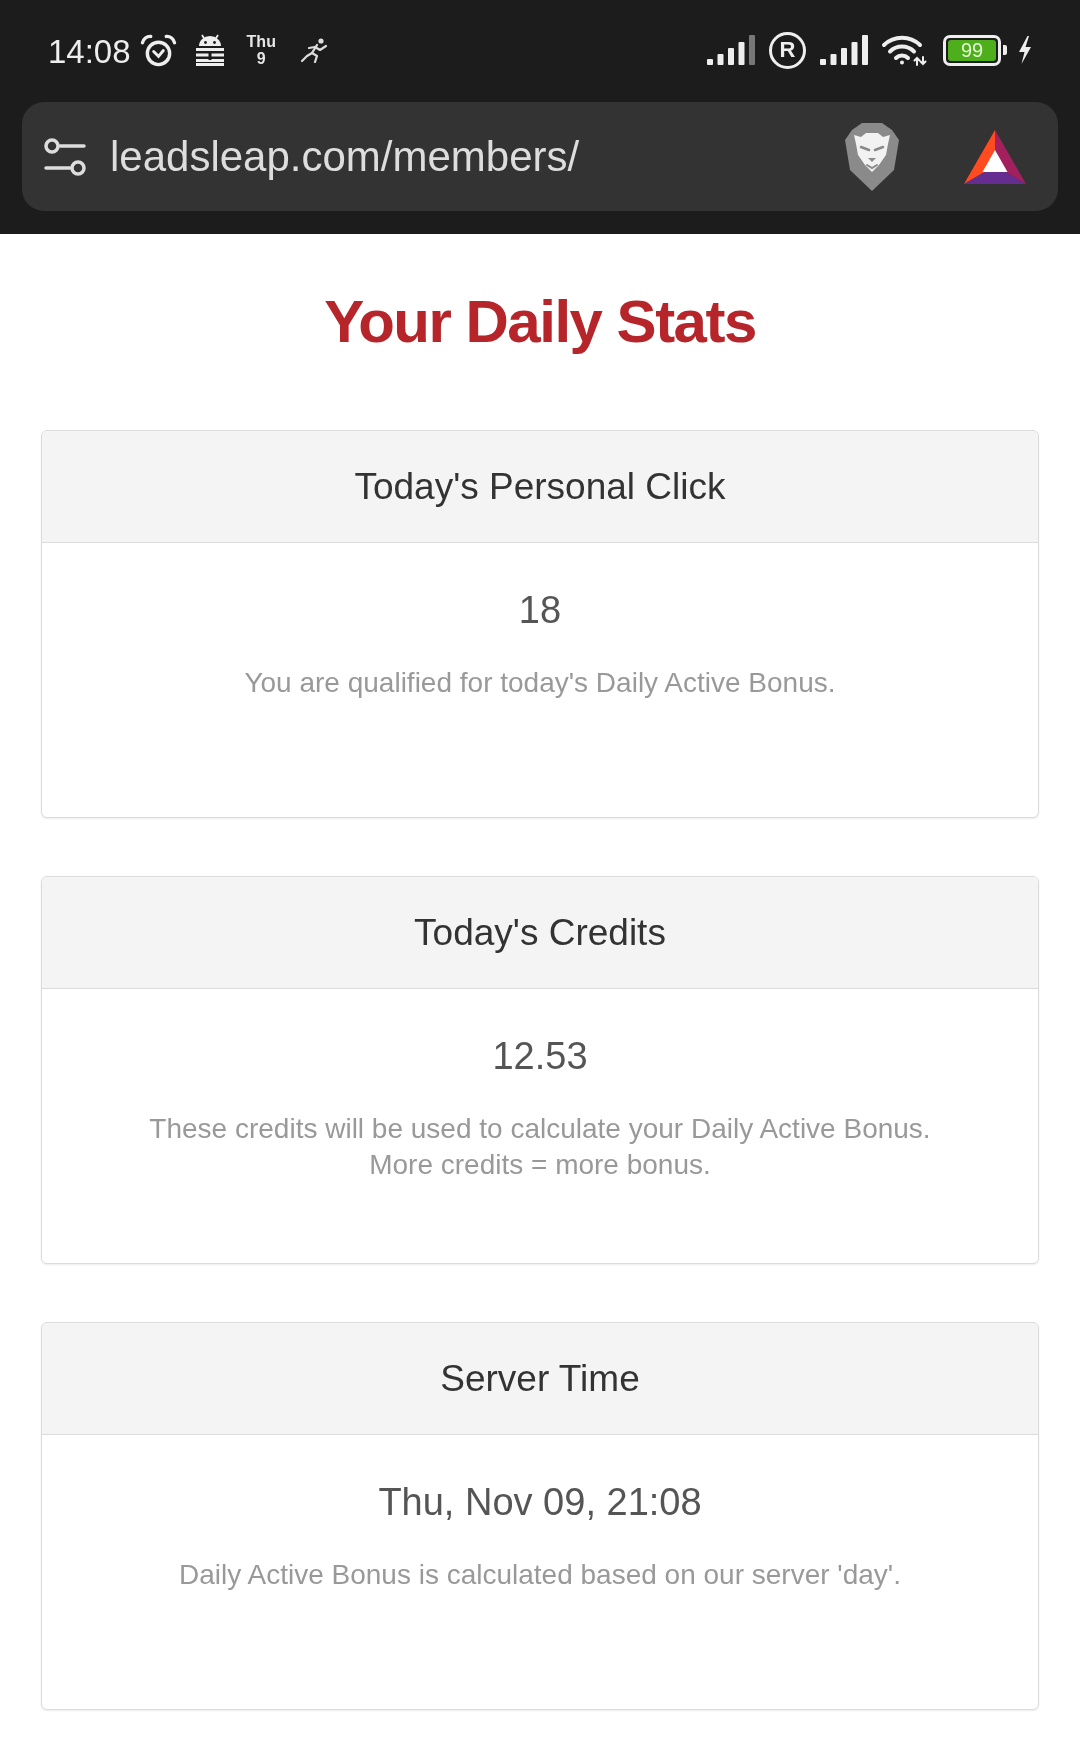 Image resolution: width=1080 pixels, height=1752 pixels. I want to click on address-bar: leadsleap.com/members/, so click(540, 156).